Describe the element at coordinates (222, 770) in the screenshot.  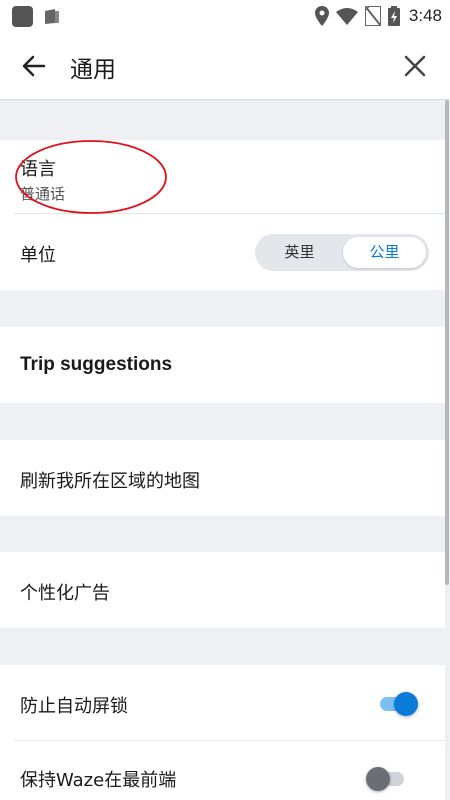
I see `keep-waze-front-row: 保持Waze在最前端` at that location.